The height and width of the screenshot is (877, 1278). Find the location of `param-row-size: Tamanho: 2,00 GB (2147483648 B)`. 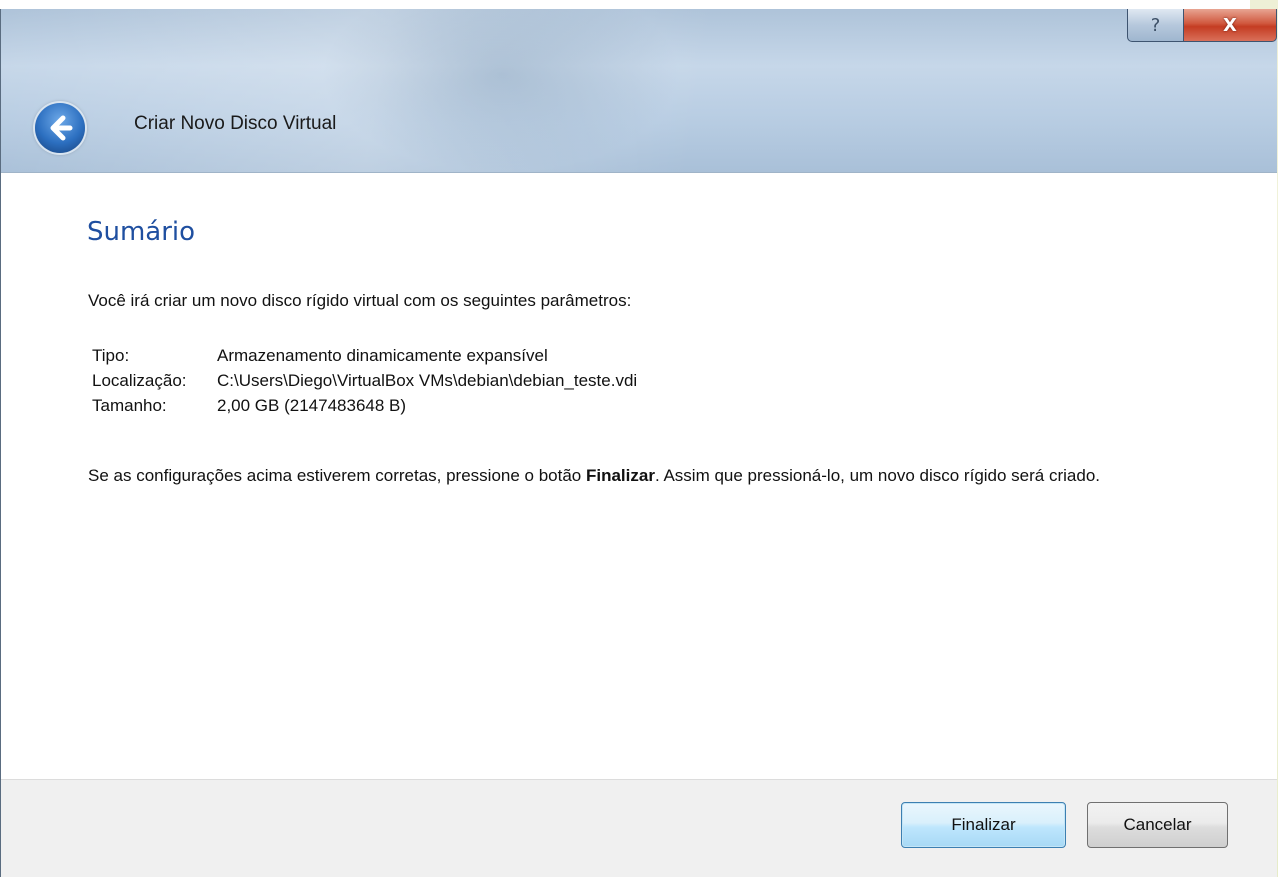

param-row-size: Tamanho: 2,00 GB (2147483648 B) is located at coordinates (364, 405).